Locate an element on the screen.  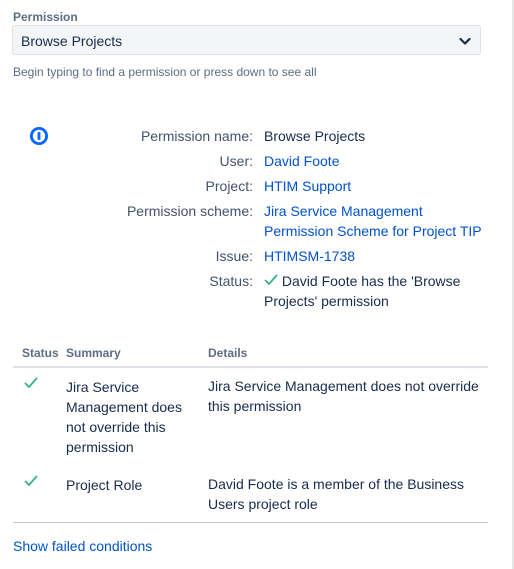
permission-select-value: Browse Projects is located at coordinates (72, 41).